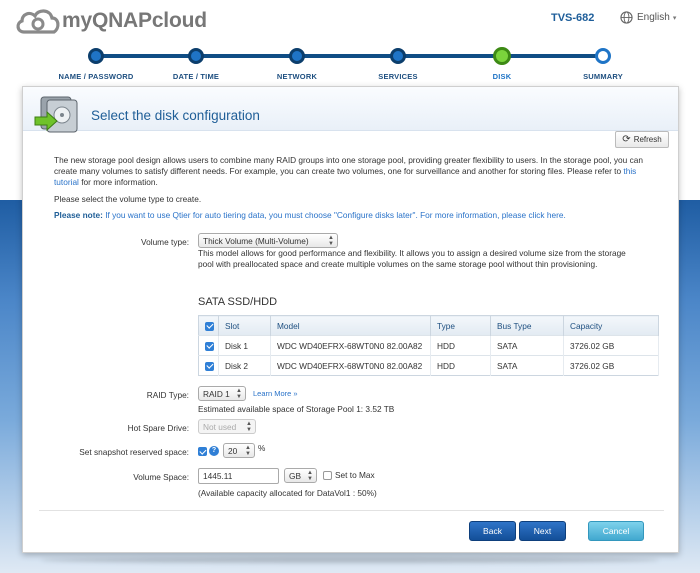 This screenshot has height=573, width=700. Describe the element at coordinates (297, 56) in the screenshot. I see `step-dot-network` at that location.